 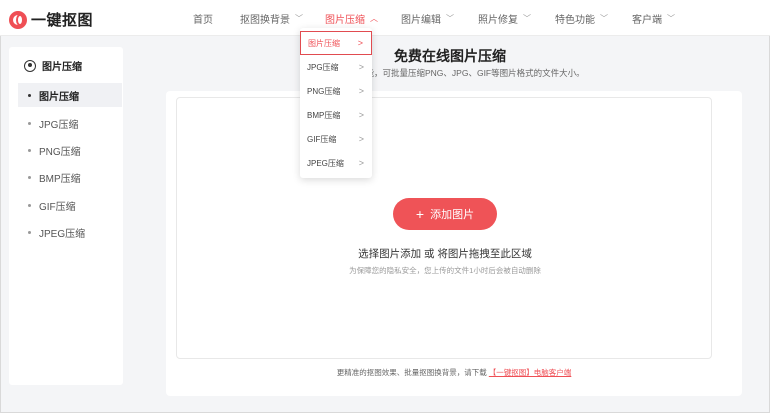 I want to click on dropdown-item-label: JPEG压缩, so click(x=325, y=163).